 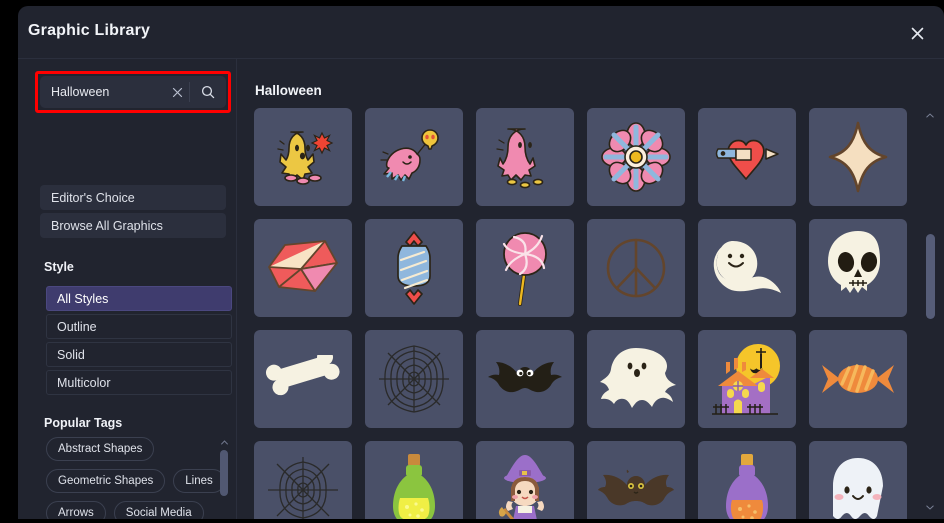 What do you see at coordinates (858, 379) in the screenshot?
I see `graphic-tile-orange-wrapped-candy` at bounding box center [858, 379].